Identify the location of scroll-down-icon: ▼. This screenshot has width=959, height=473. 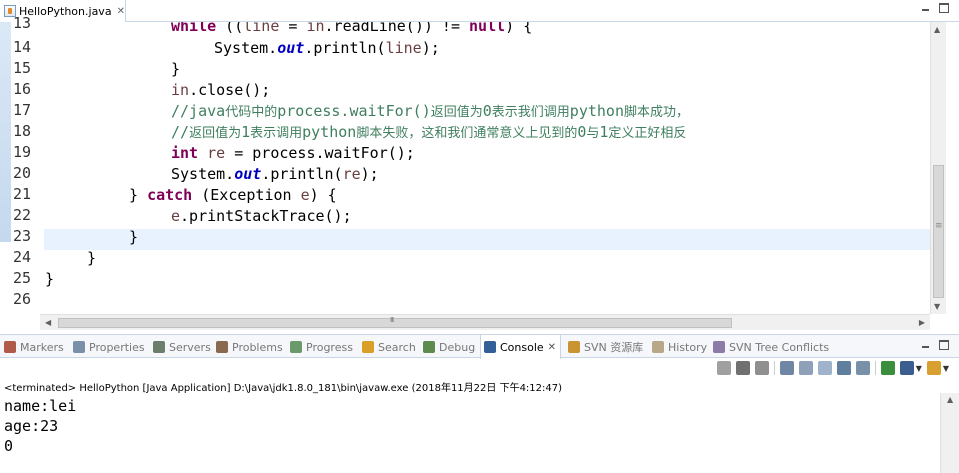
(937, 306).